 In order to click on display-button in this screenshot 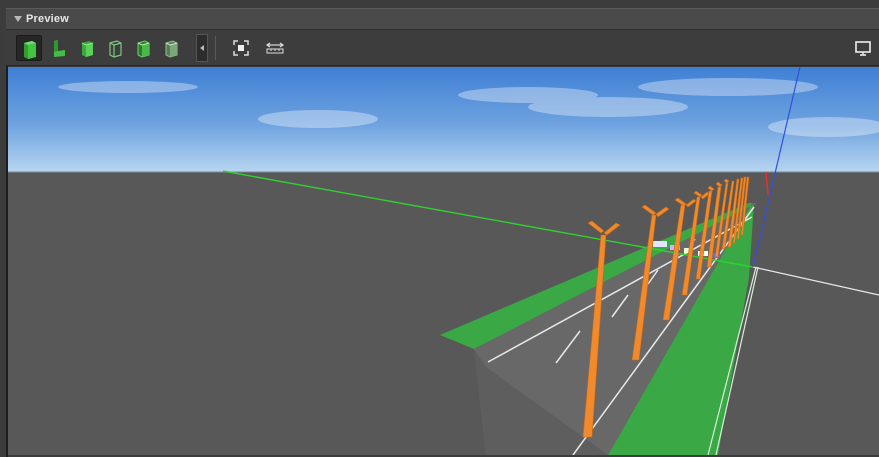, I will do `click(863, 48)`.